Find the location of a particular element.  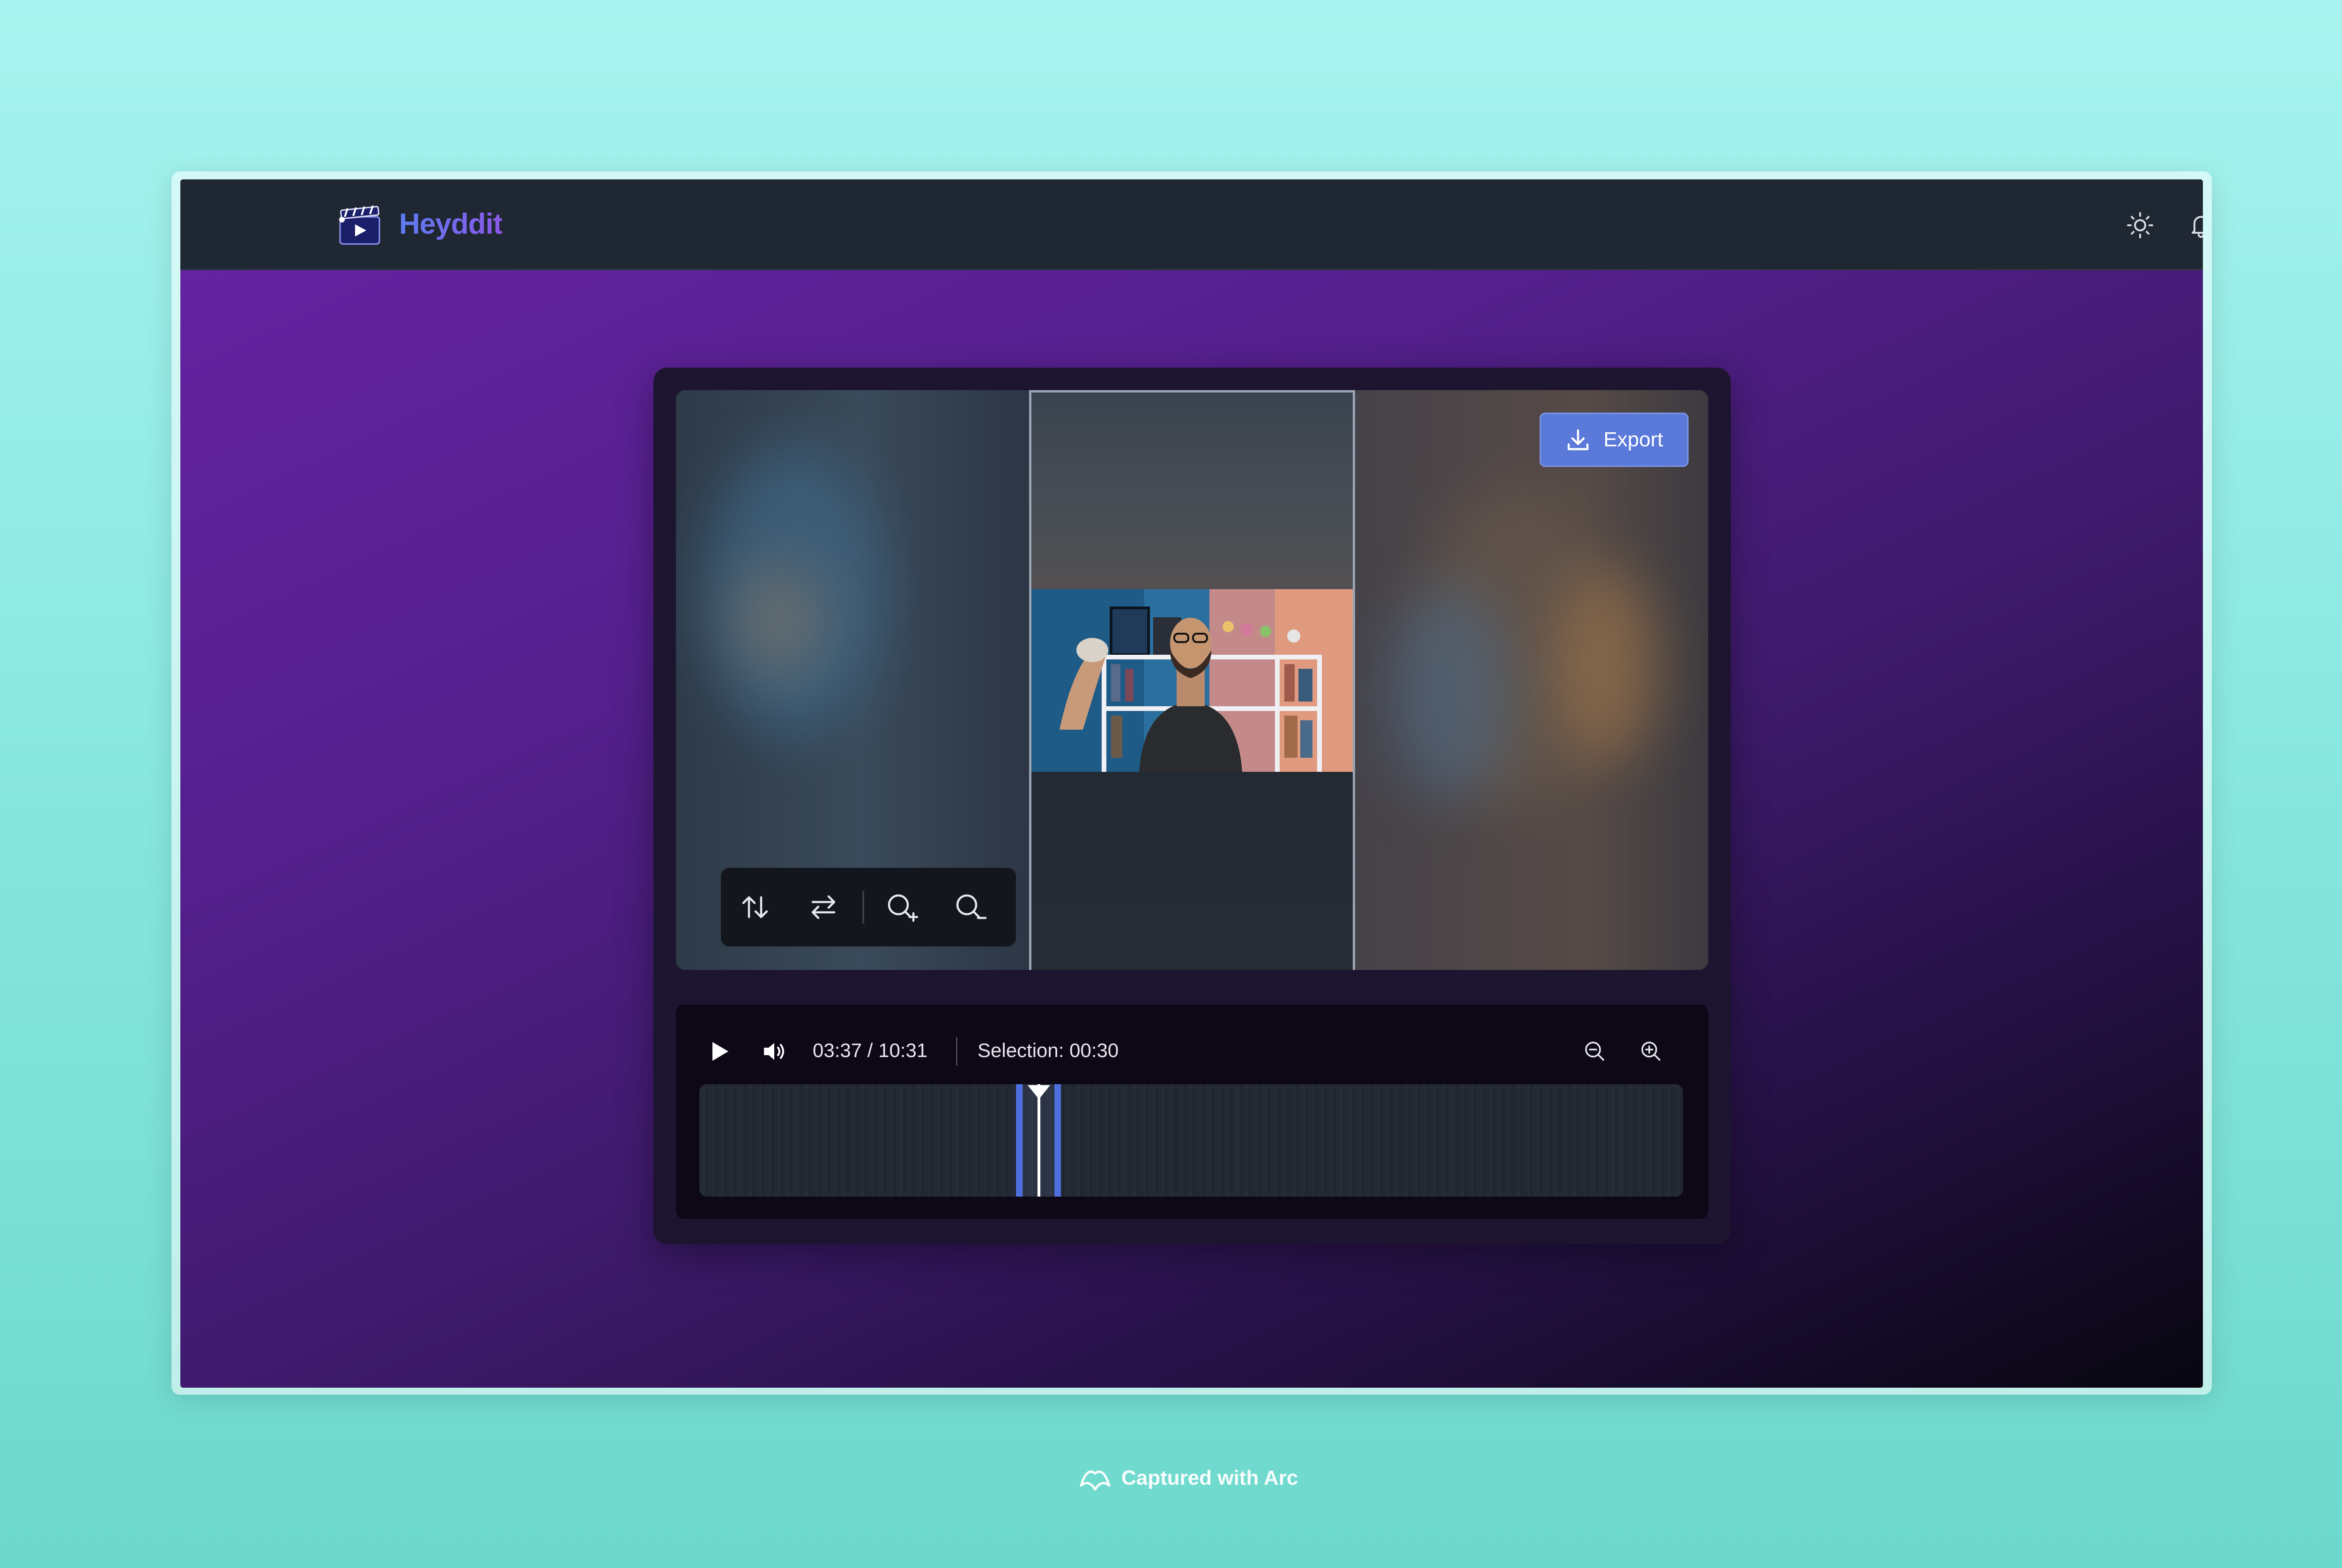

timeline-divider is located at coordinates (956, 1051).